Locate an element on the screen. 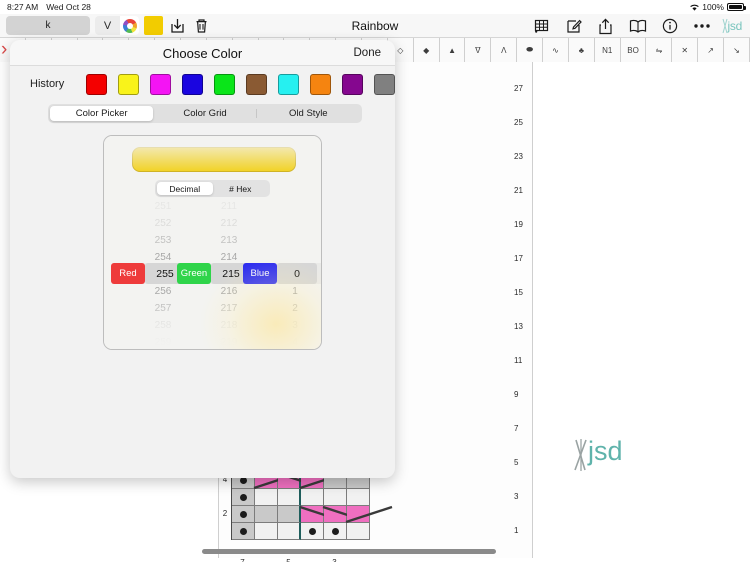  wheel-value: 259 is located at coordinates (163, 341).